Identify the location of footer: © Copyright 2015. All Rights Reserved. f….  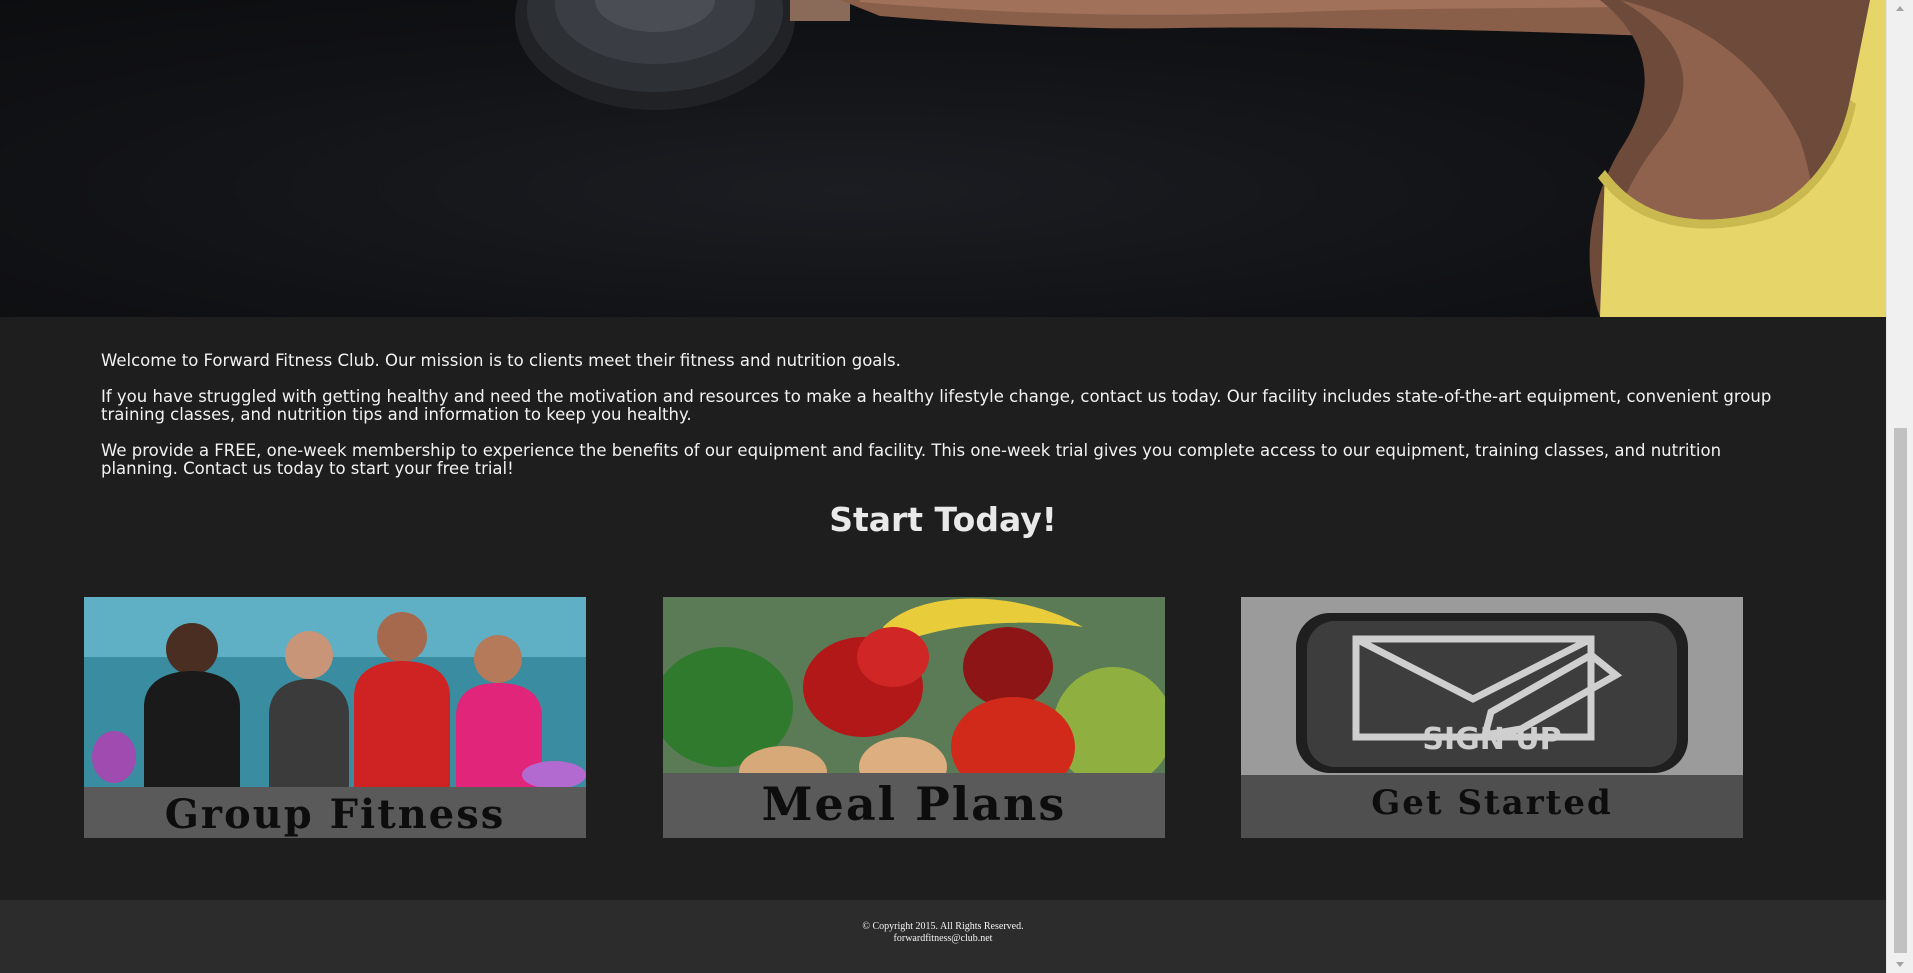
(943, 936).